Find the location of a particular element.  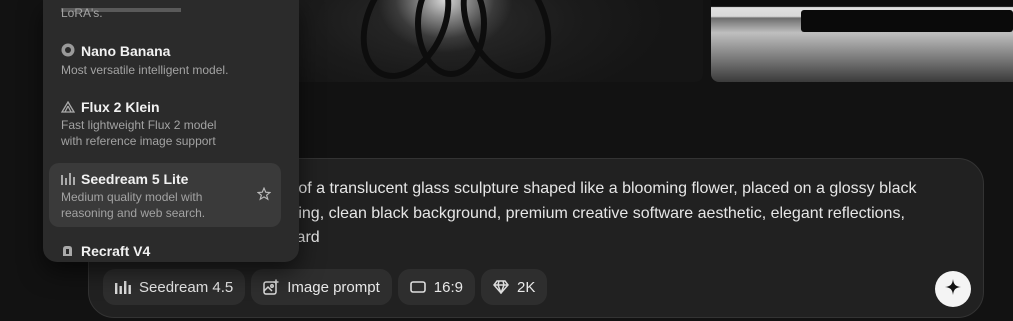

recraft-icon is located at coordinates (67, 253).